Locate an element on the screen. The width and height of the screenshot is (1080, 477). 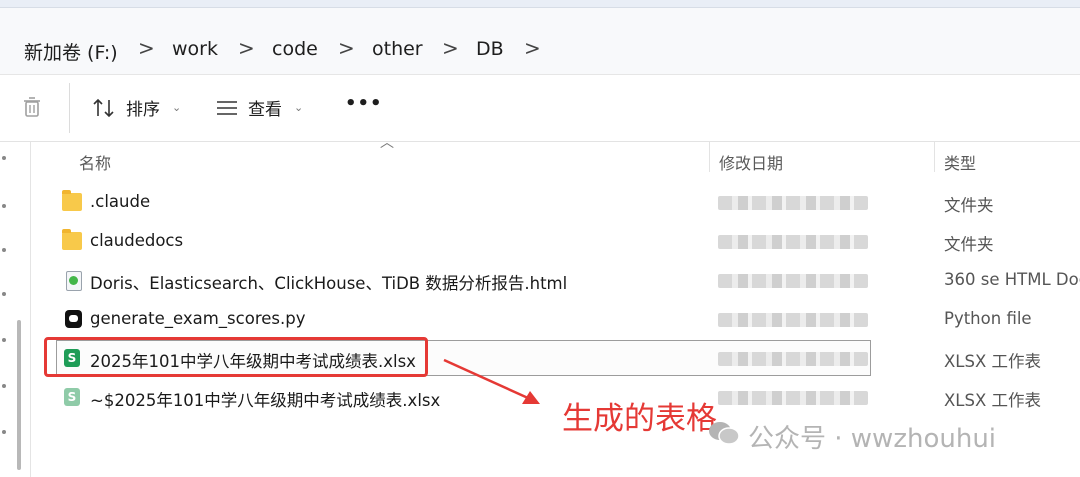
watermark-text: 公众号 · wwzhouhui is located at coordinates (872, 439).